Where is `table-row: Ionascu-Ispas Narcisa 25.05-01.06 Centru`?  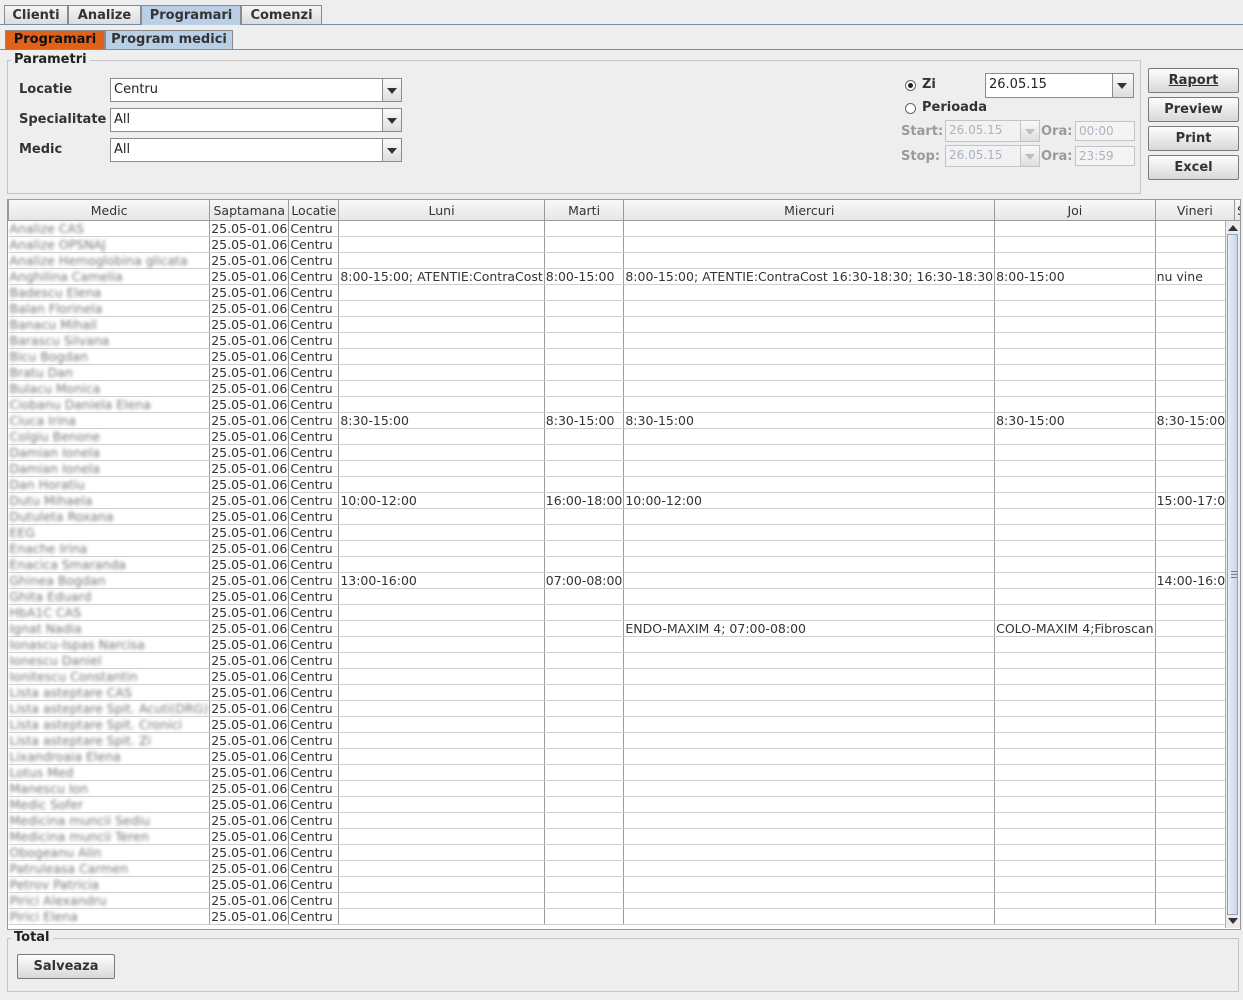 table-row: Ionascu-Ispas Narcisa 25.05-01.06 Centru is located at coordinates (624, 644).